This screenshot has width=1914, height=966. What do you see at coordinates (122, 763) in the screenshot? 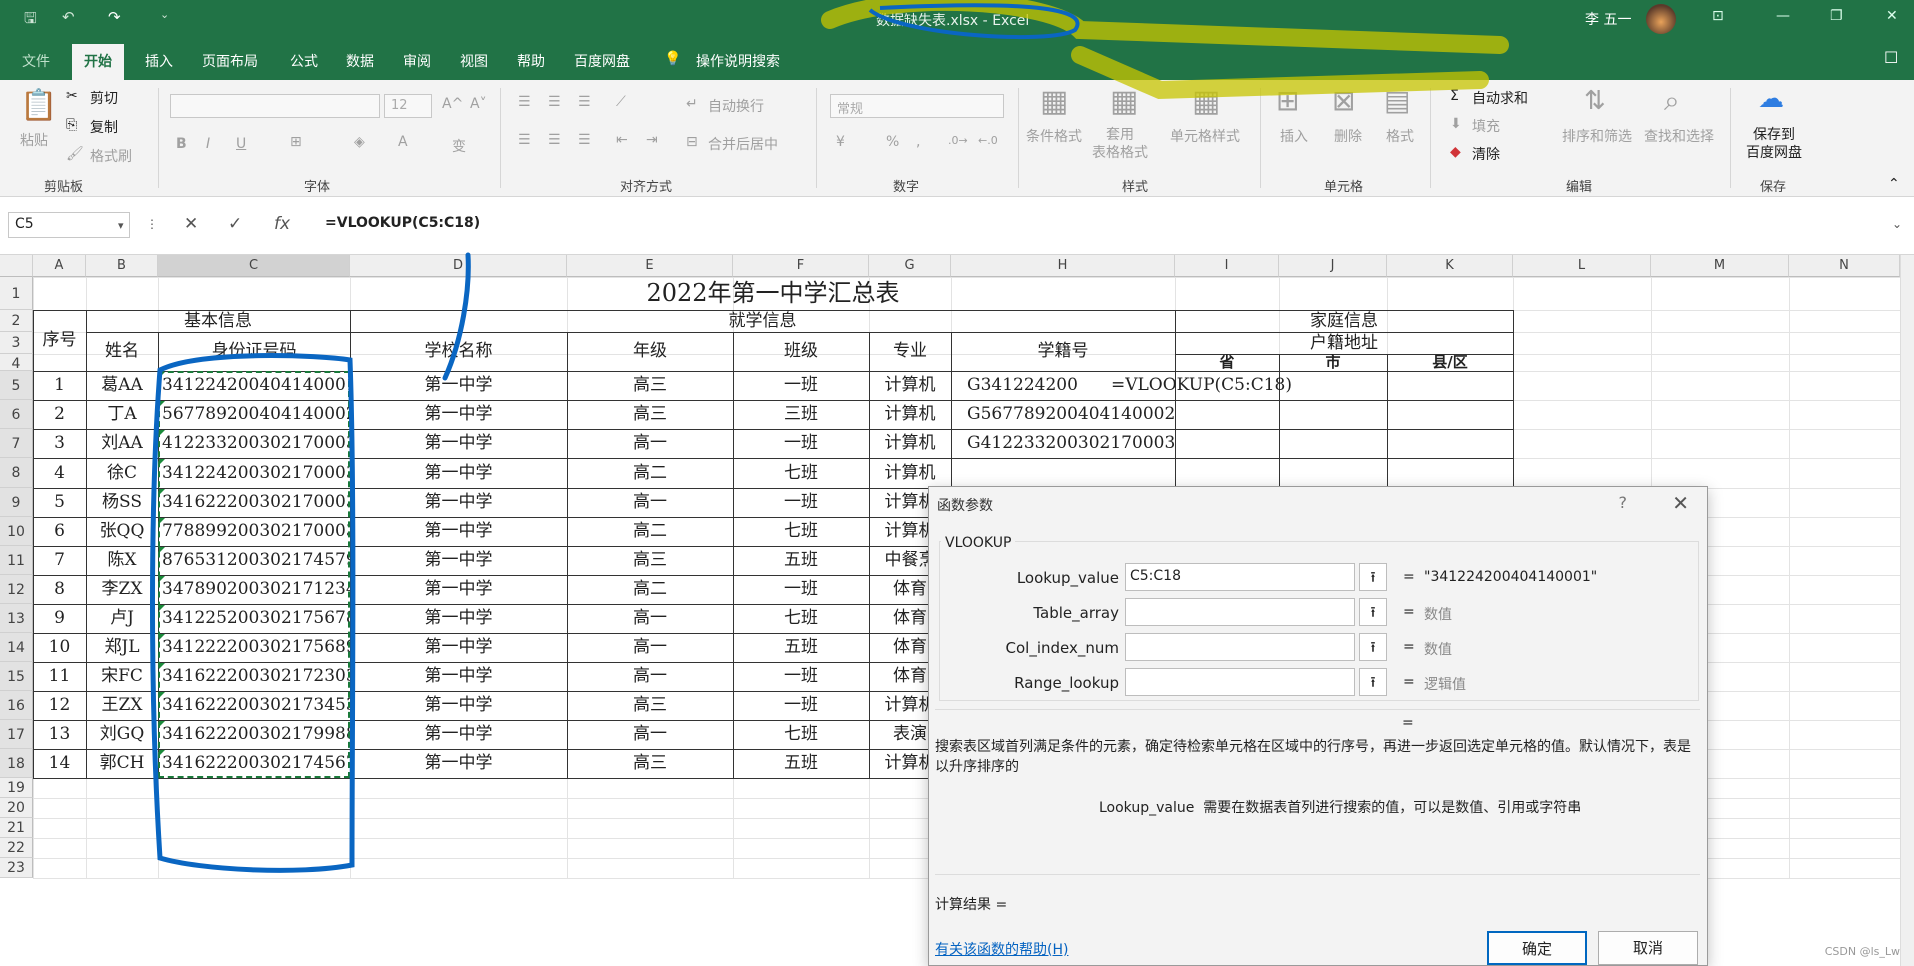
I see `cell-name: 郭CH` at bounding box center [122, 763].